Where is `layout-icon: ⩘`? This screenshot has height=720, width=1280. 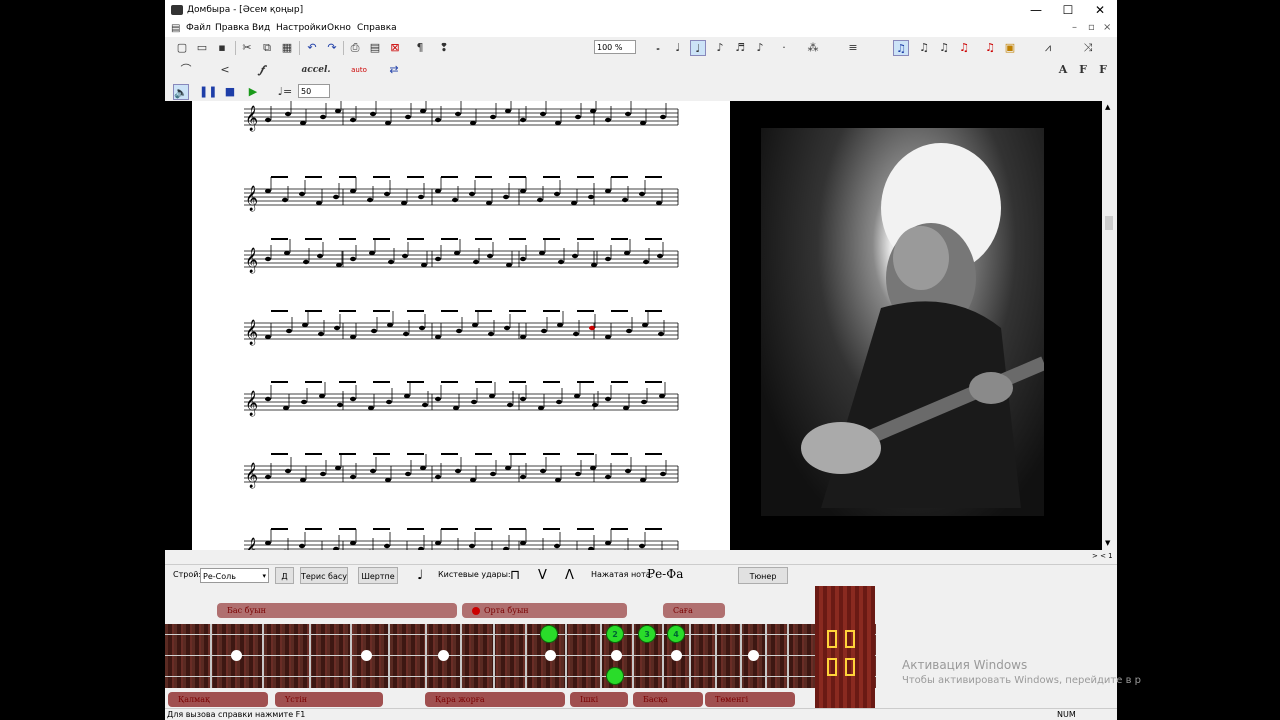
layout-icon: ⩘ is located at coordinates (1048, 48).